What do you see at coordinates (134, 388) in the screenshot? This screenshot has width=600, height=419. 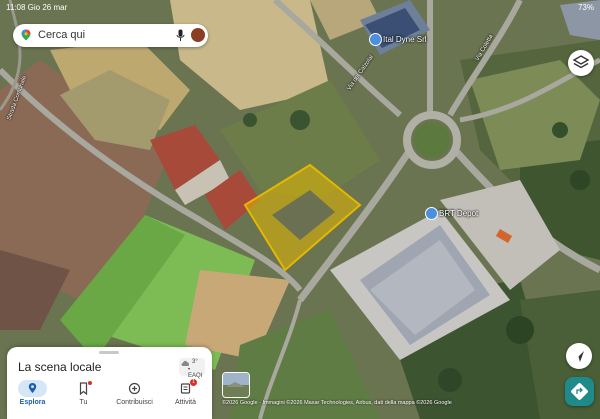 I see `add-circle-icon` at bounding box center [134, 388].